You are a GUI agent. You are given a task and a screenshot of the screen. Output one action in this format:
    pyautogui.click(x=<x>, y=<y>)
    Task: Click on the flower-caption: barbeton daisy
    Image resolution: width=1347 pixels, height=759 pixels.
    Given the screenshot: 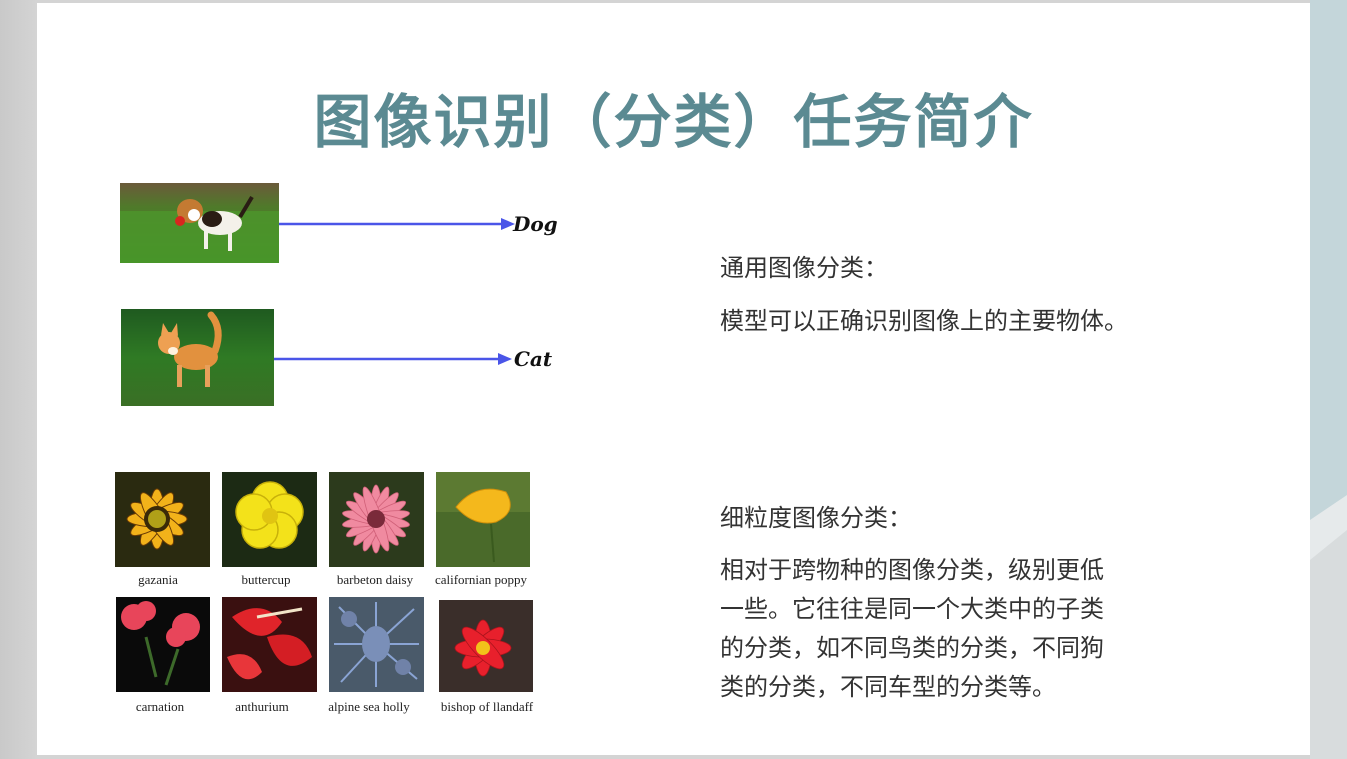 What is the action you would take?
    pyautogui.click(x=375, y=579)
    